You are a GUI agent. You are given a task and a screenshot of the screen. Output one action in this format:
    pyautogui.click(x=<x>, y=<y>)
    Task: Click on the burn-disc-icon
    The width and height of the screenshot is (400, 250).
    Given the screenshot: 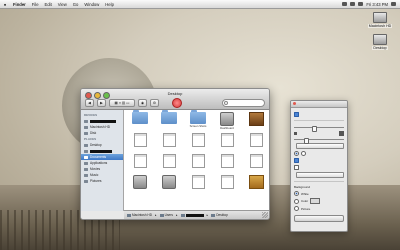 What is the action you would take?
    pyautogui.click(x=177, y=102)
    